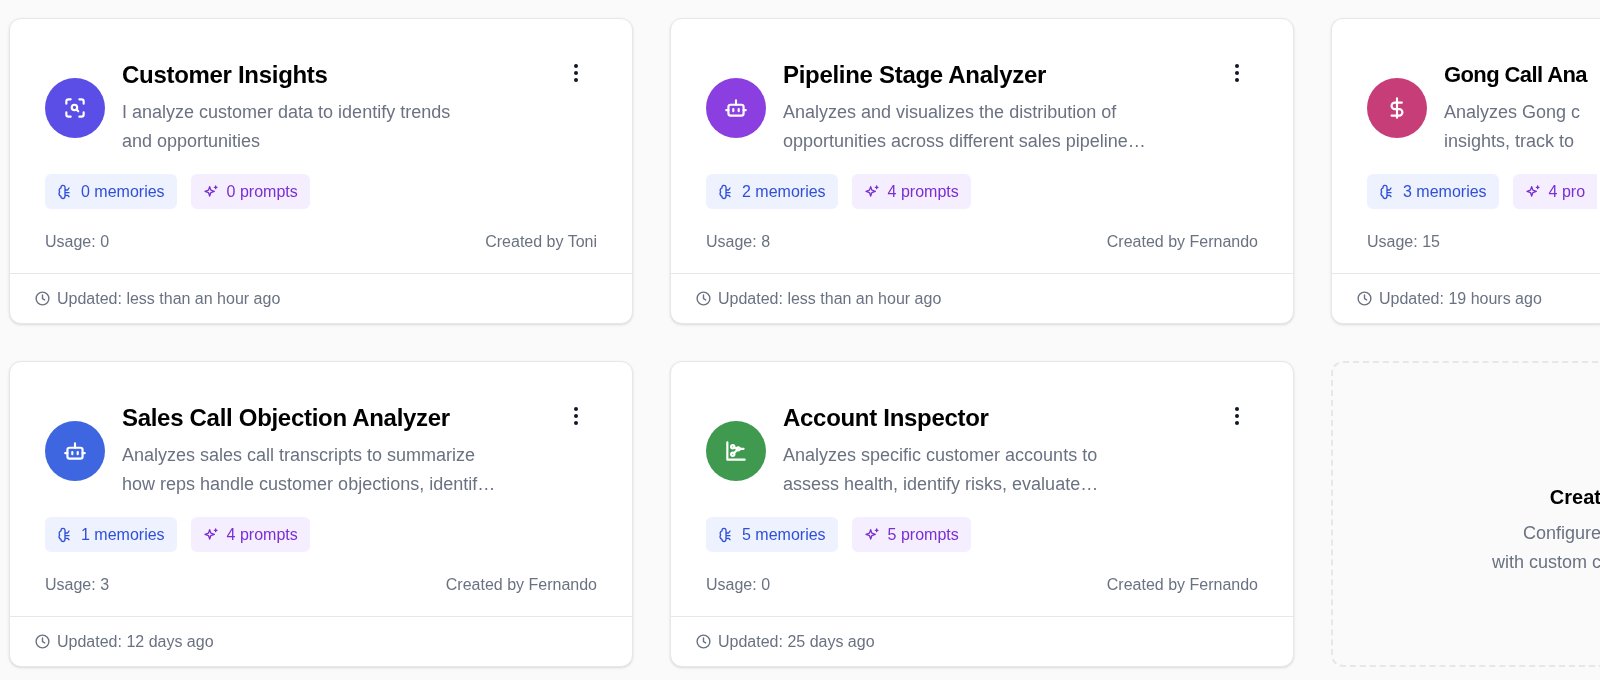  What do you see at coordinates (286, 418) in the screenshot?
I see `agent-title: Sales Call Objection Analyzer` at bounding box center [286, 418].